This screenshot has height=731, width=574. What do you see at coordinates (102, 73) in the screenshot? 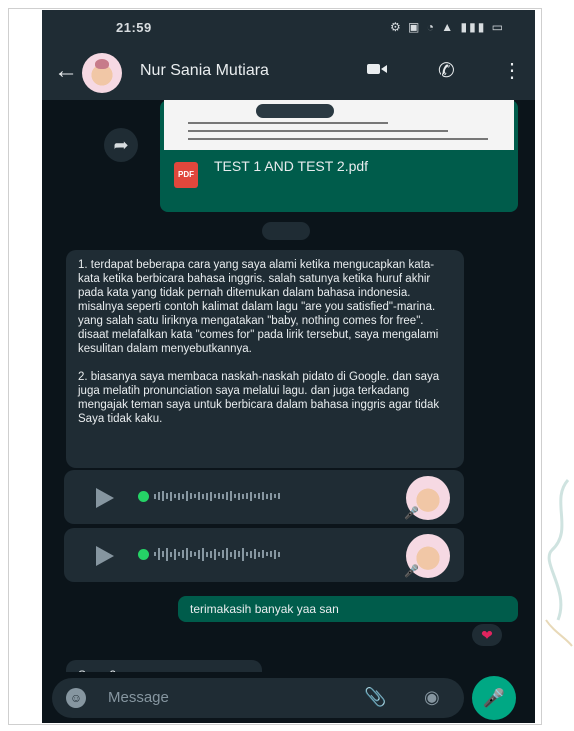
I see `contact-avatar` at bounding box center [102, 73].